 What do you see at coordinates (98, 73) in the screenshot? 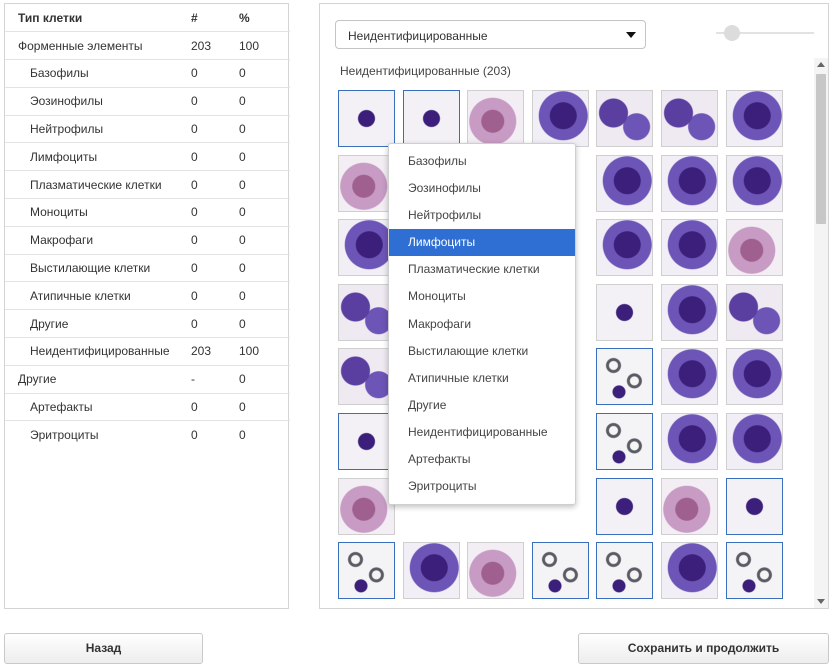
I see `row-name: Базофилы` at bounding box center [98, 73].